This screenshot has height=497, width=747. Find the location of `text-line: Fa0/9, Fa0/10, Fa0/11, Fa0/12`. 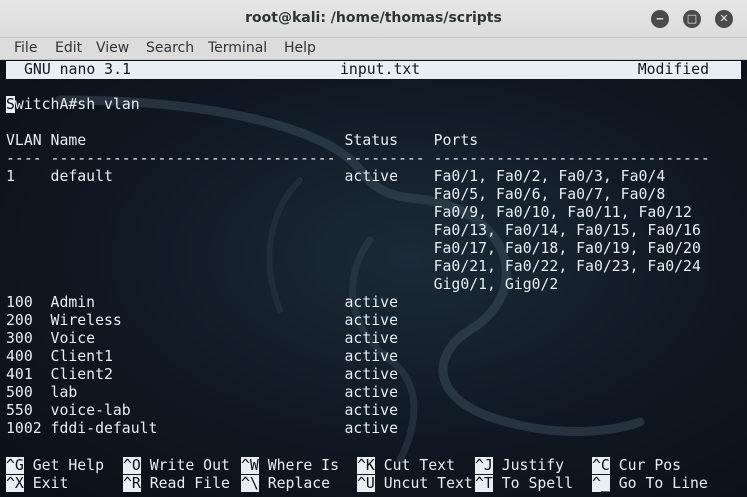

text-line: Fa0/9, Fa0/10, Fa0/11, Fa0/12 is located at coordinates (349, 213).